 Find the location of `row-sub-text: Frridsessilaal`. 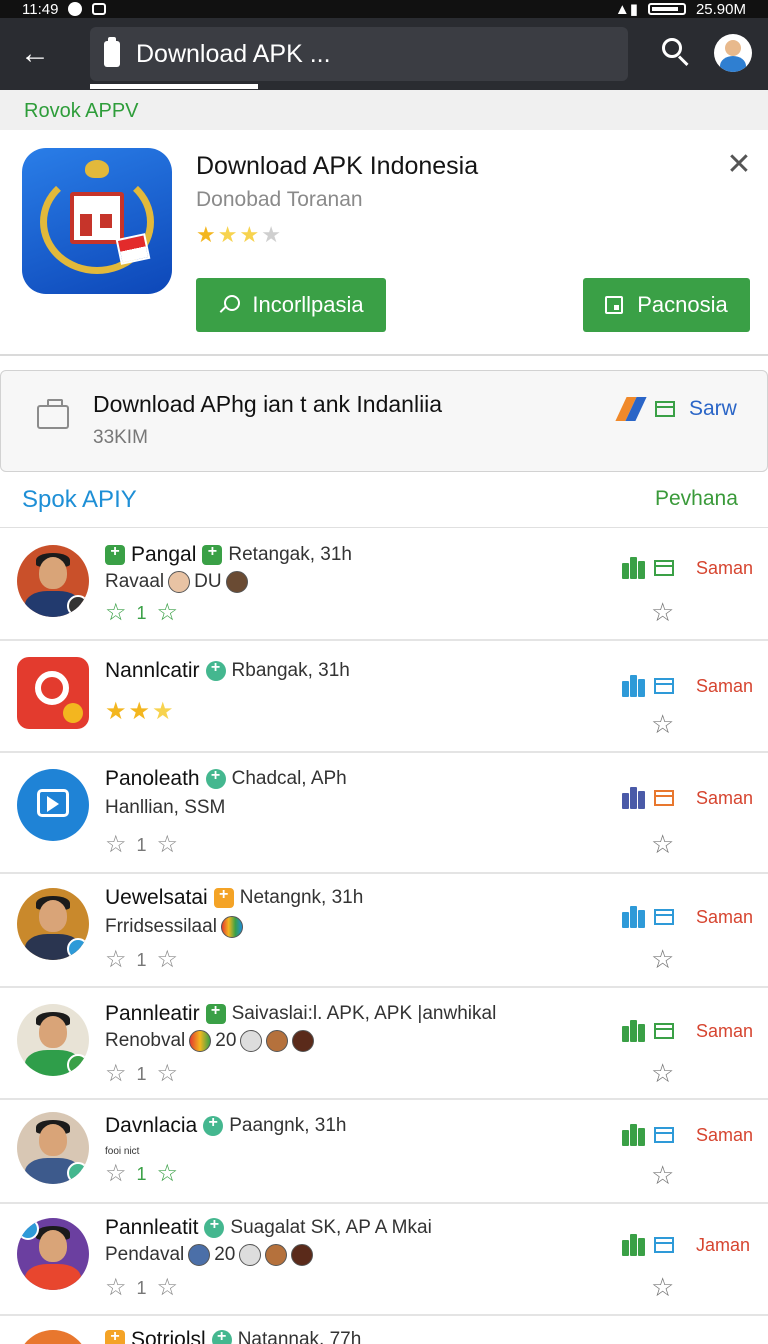

row-sub-text: Frridsessilaal is located at coordinates (161, 926).